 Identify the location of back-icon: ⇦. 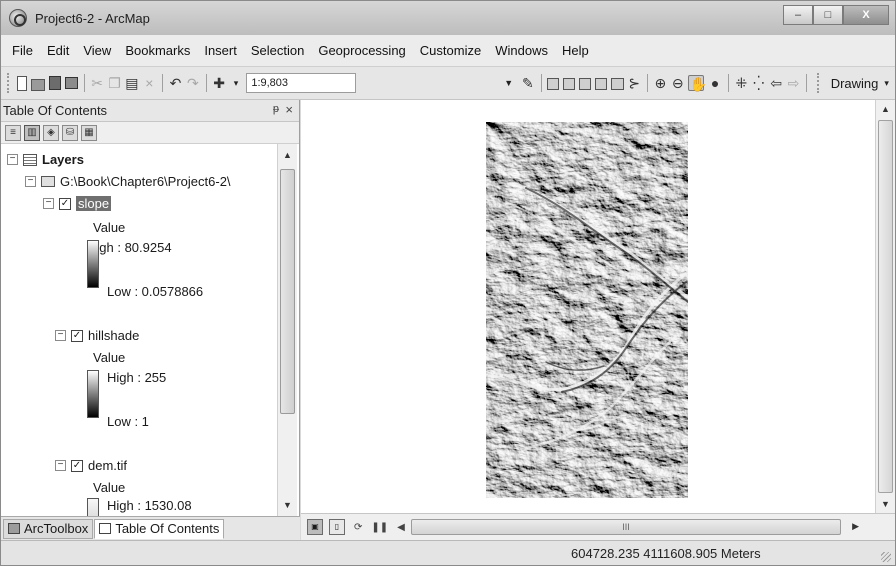
(775, 83).